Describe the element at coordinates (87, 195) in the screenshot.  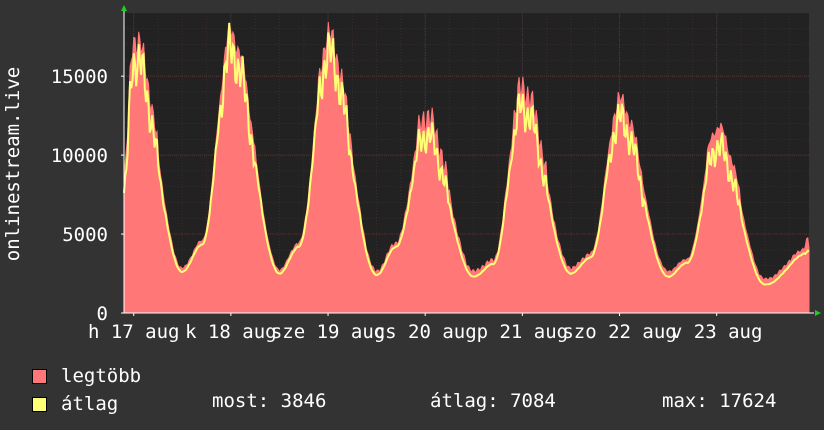
I see `y-ticks: 050001000015000` at that location.